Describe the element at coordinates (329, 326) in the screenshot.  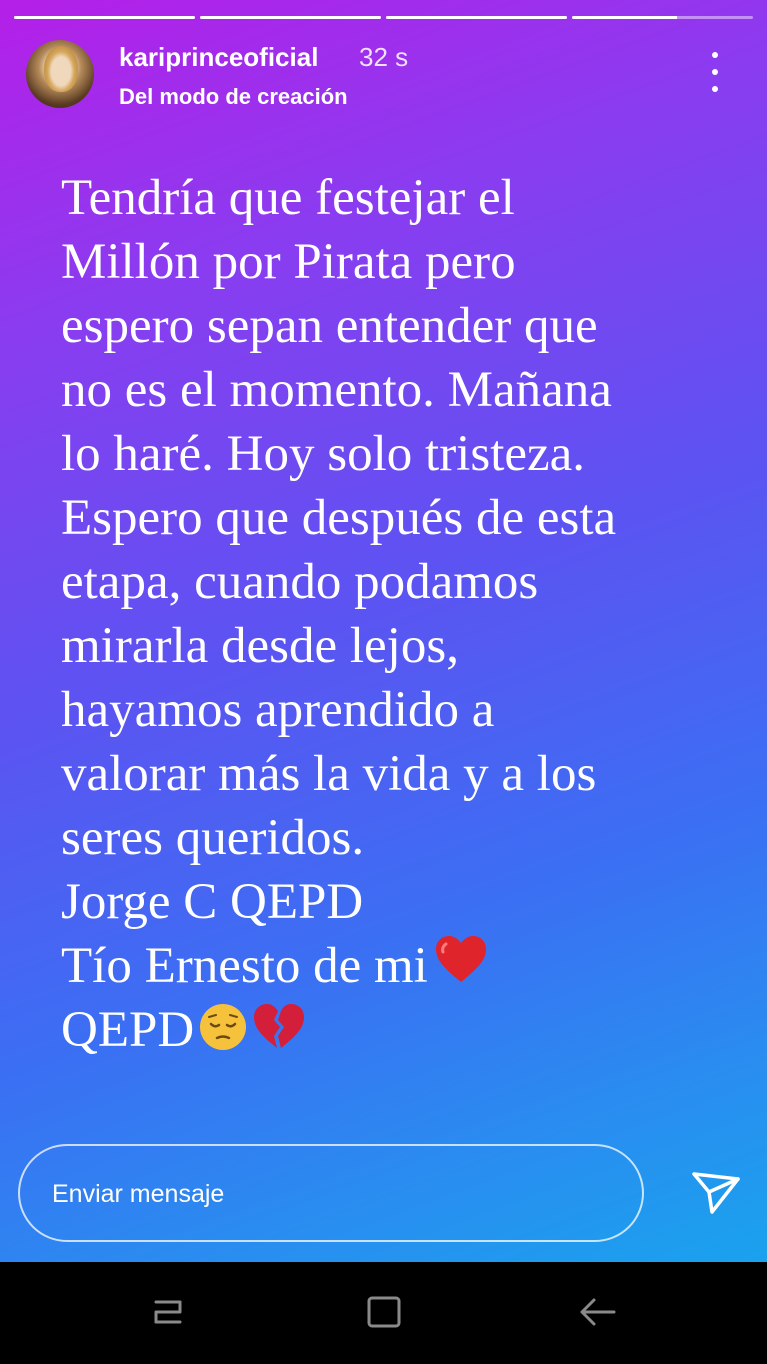
I see `caption-line: espero sepan entender que` at that location.